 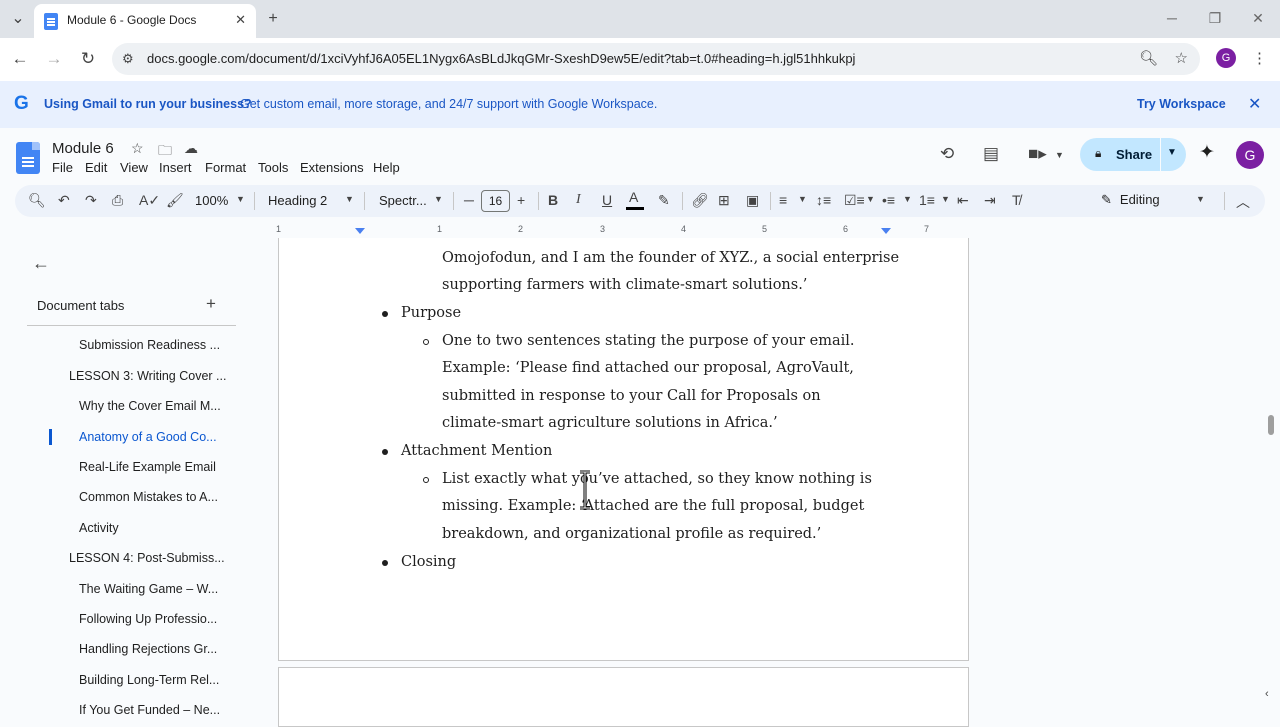 What do you see at coordinates (1271, 425) in the screenshot?
I see `vertical-scrollbar-thumb` at bounding box center [1271, 425].